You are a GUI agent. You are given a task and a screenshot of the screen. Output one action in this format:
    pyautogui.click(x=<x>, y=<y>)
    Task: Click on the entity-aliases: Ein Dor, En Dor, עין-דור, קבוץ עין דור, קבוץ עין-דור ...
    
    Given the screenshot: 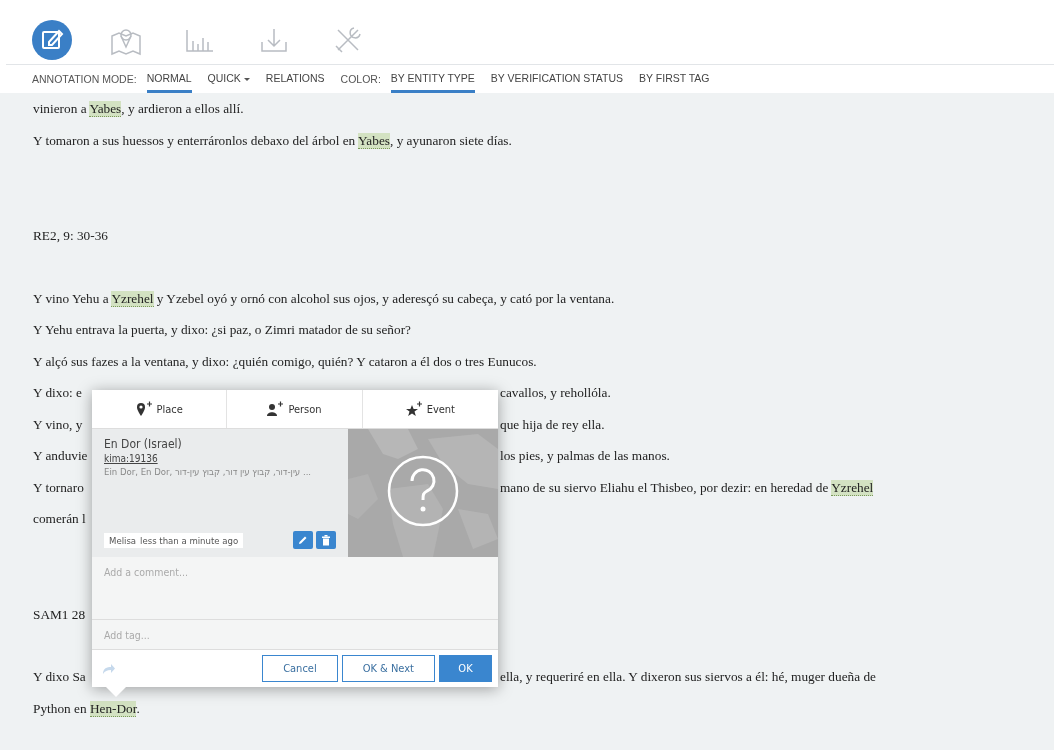 What is the action you would take?
    pyautogui.click(x=208, y=471)
    